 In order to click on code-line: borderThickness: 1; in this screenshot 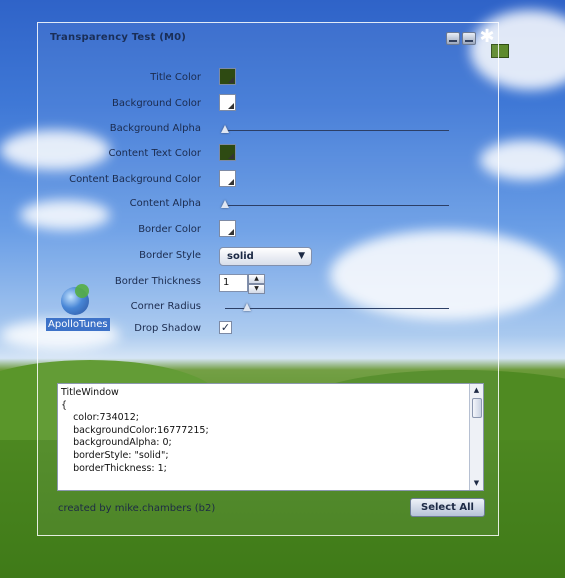, I will do `click(114, 468)`.